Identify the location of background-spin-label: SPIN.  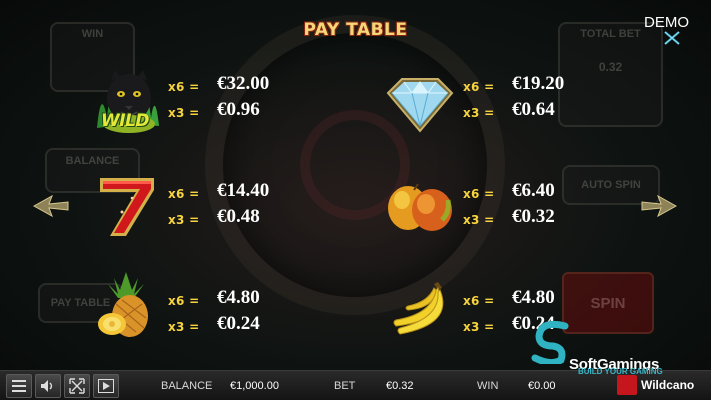
(608, 303).